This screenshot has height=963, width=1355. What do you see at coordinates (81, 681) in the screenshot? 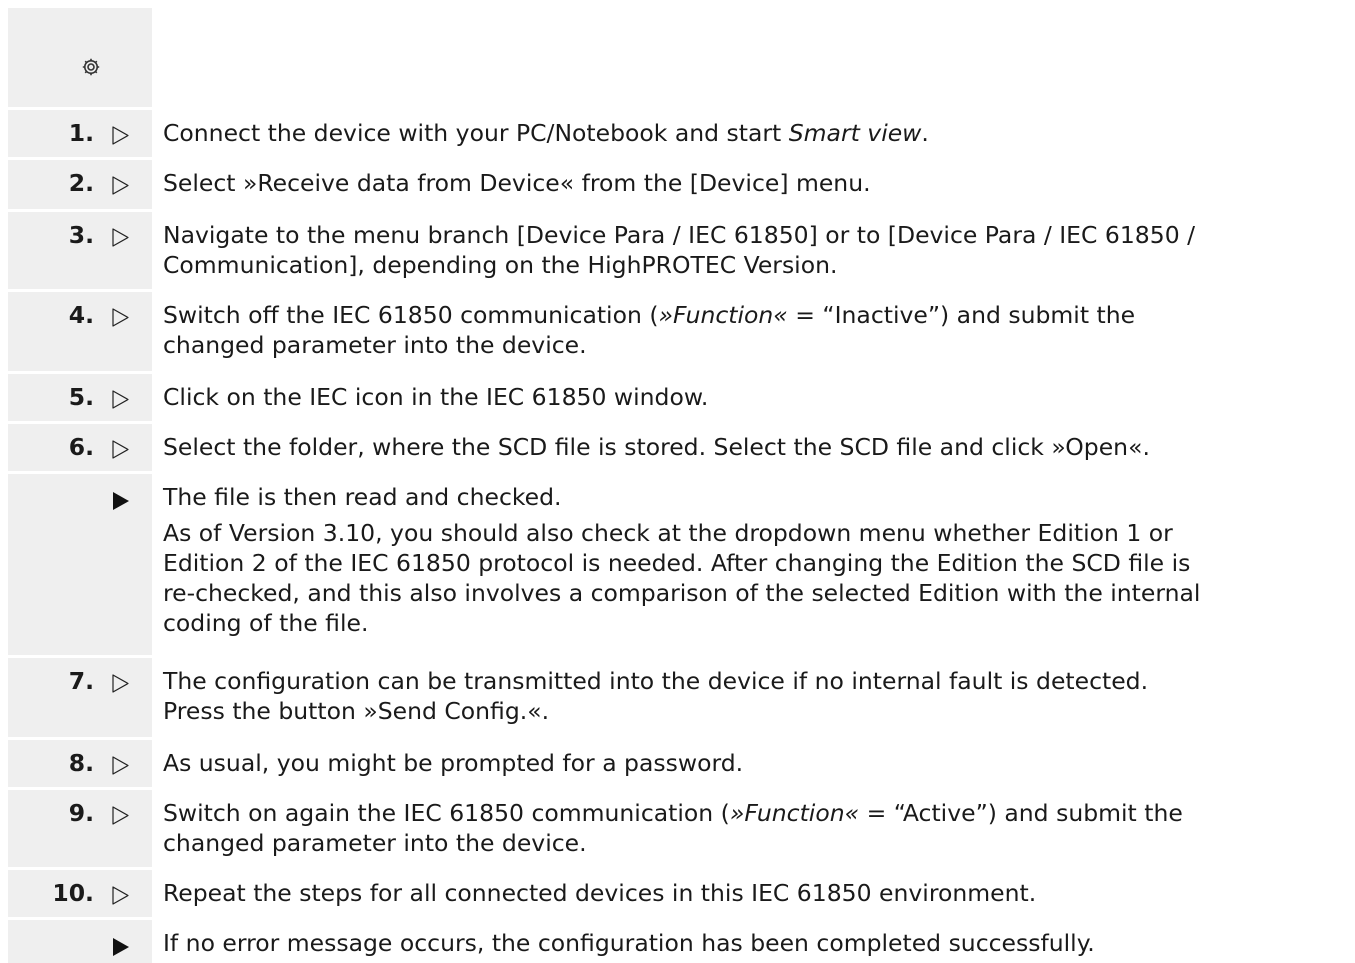
I see `step-number: 7.` at bounding box center [81, 681].